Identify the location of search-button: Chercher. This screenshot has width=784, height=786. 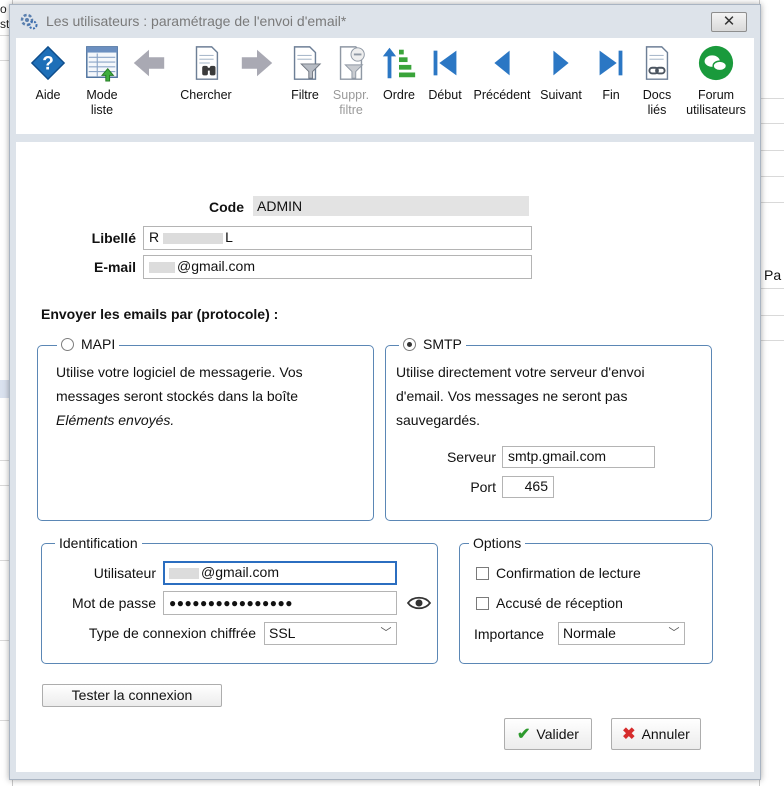
(206, 73).